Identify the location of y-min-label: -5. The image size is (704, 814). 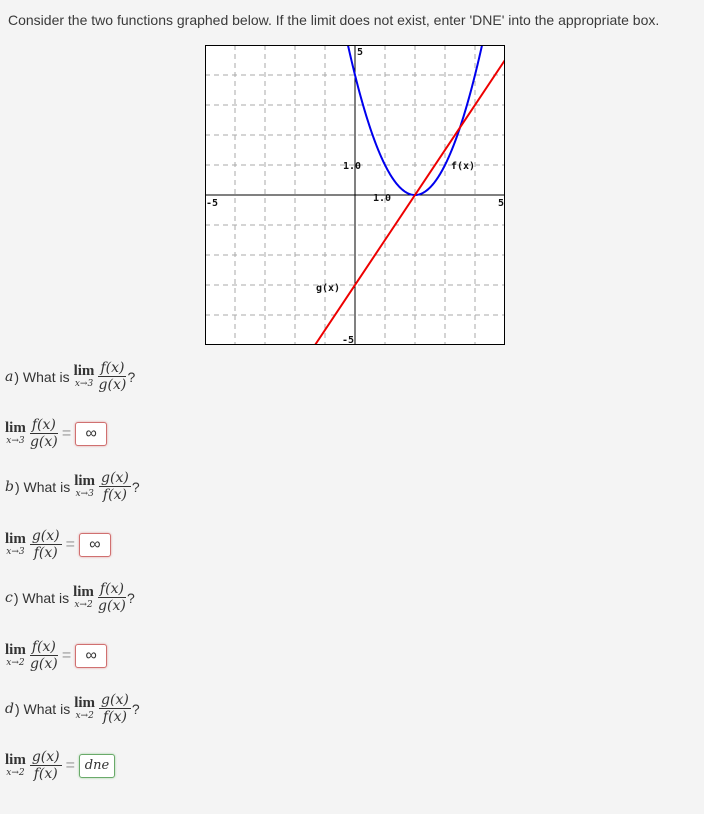
(348, 340).